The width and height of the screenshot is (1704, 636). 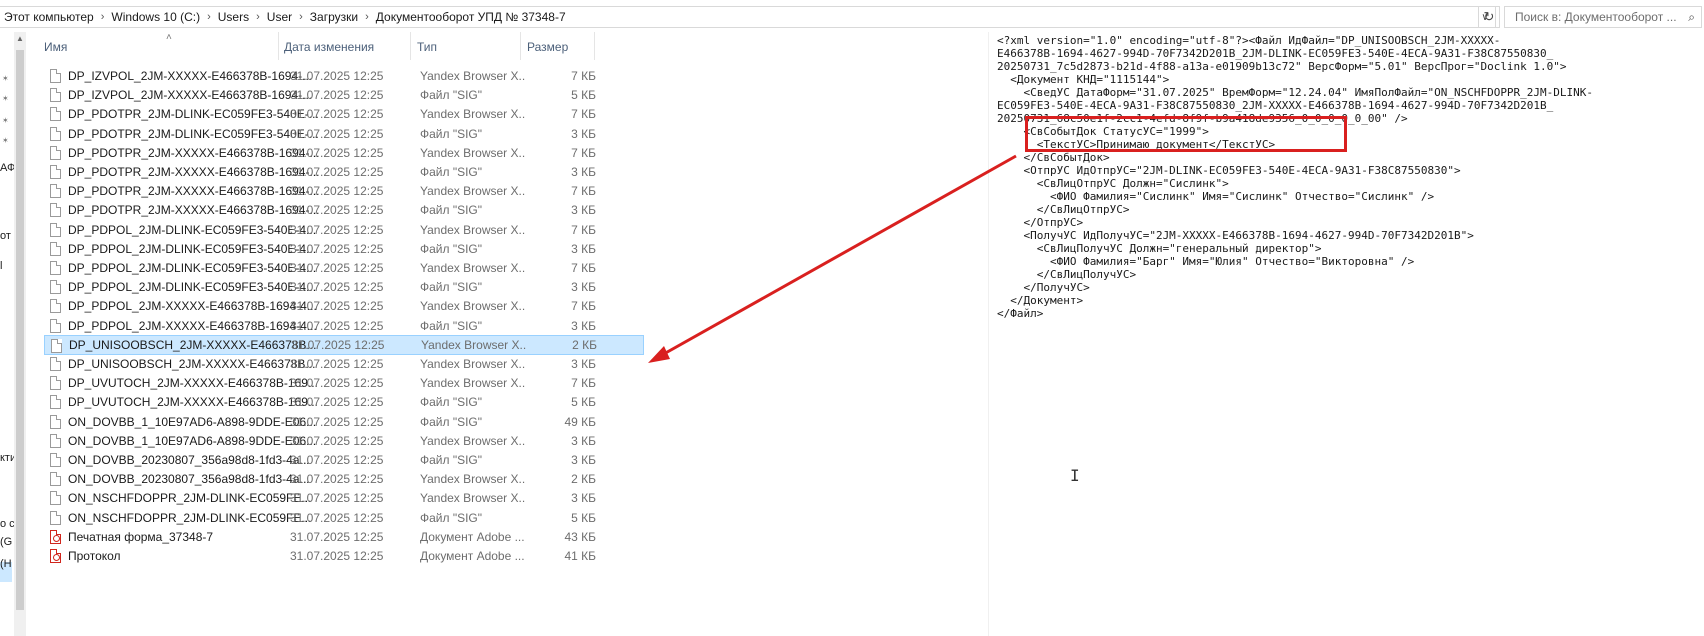 What do you see at coordinates (334, 17) in the screenshot?
I see `breadcrumb-item: Загрузки` at bounding box center [334, 17].